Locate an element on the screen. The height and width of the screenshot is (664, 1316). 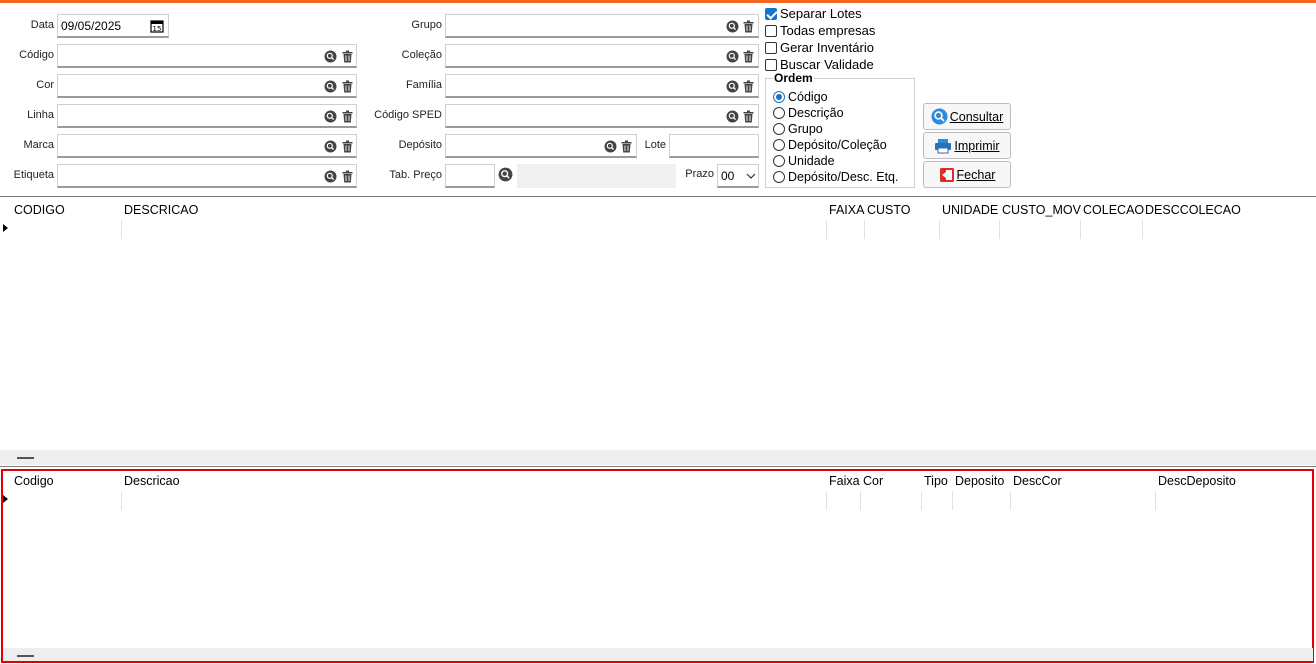
column-header: COLECAO is located at coordinates (1112, 213).